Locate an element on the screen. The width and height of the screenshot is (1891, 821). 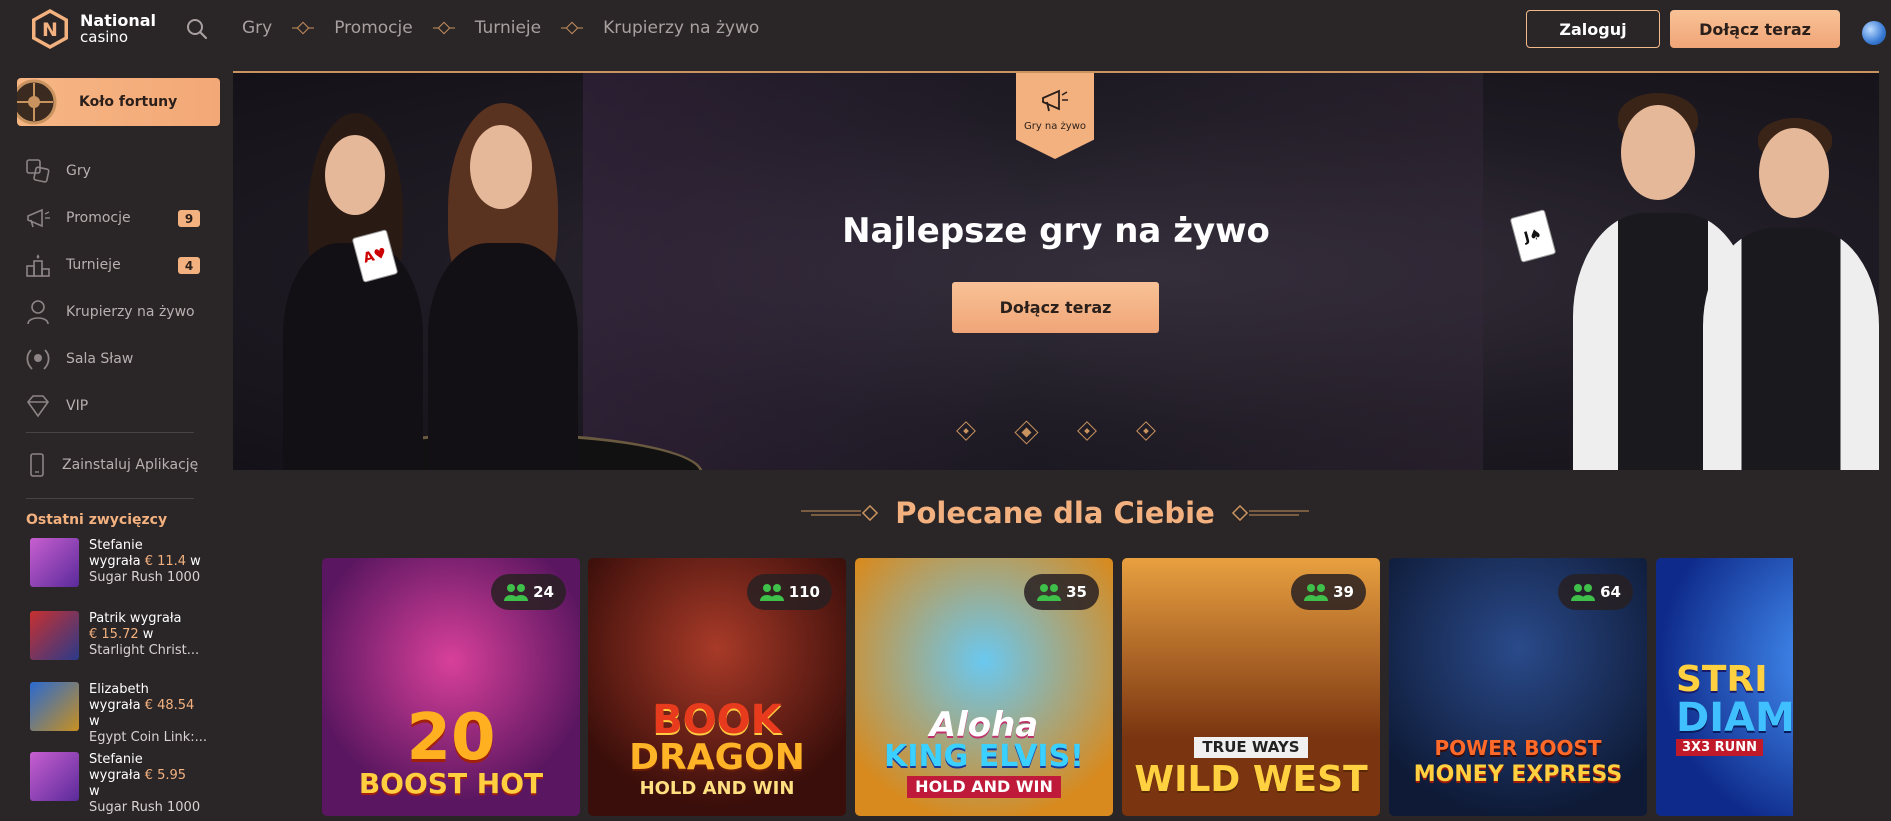
winner-name: Elizabeth is located at coordinates (119, 689).